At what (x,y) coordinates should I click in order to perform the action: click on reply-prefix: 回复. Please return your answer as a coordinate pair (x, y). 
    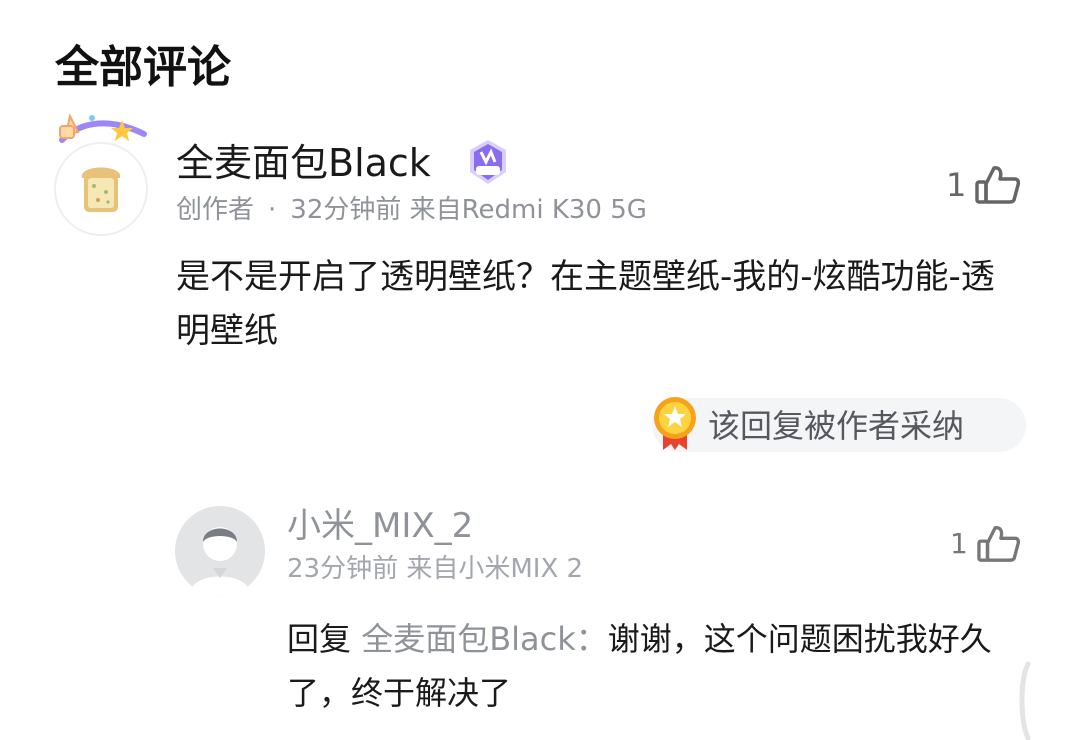
    Looking at the image, I should click on (324, 639).